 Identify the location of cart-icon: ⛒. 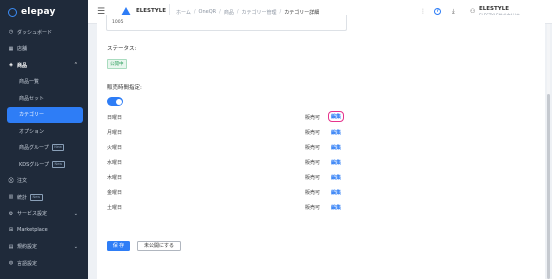
(11, 180).